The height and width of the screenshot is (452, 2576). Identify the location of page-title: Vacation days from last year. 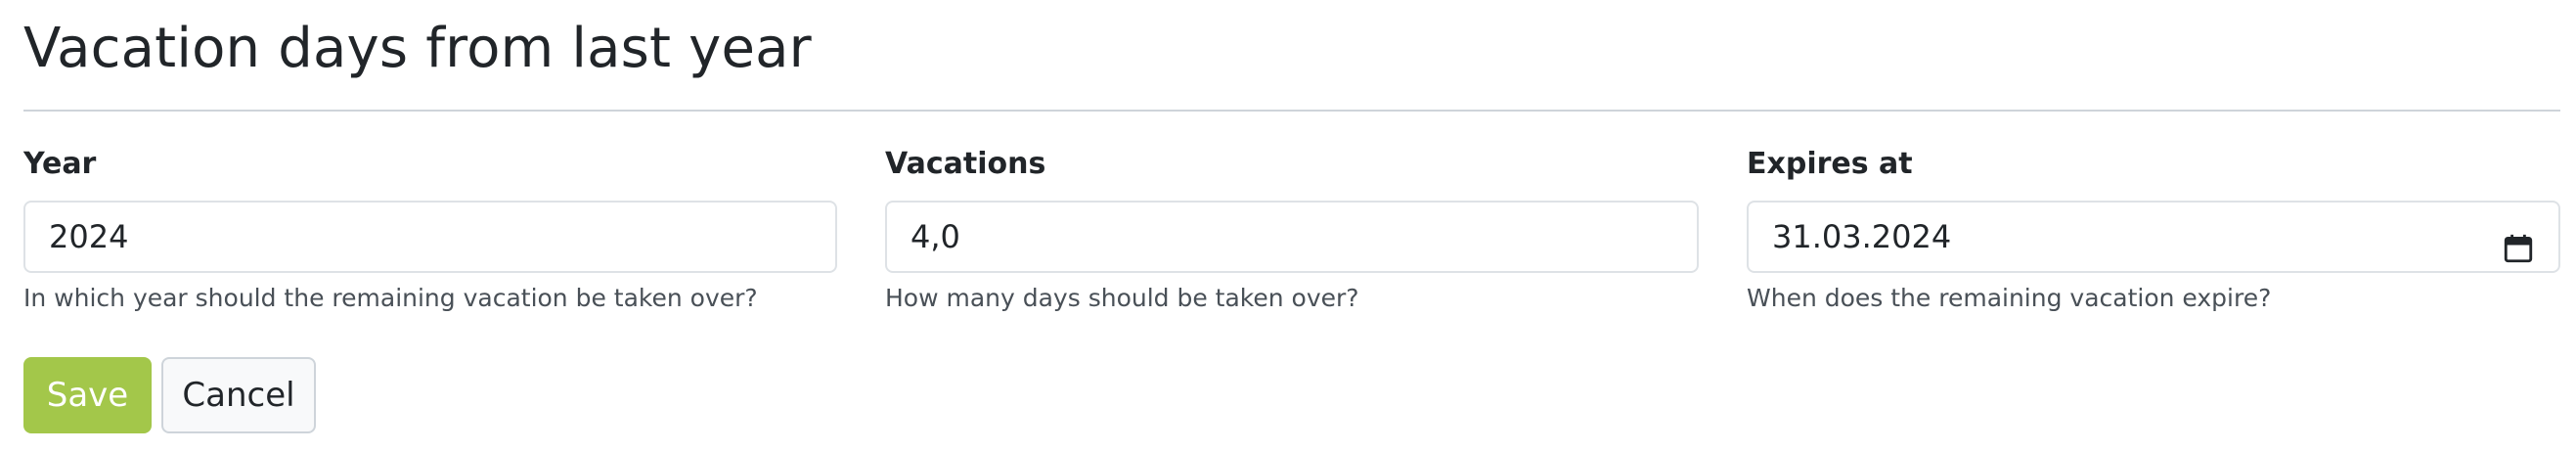
(417, 48).